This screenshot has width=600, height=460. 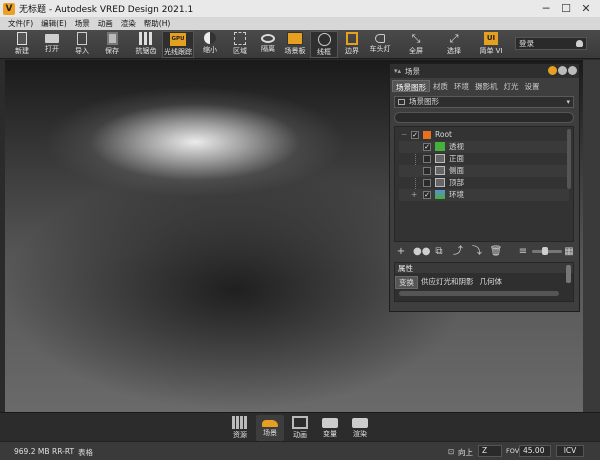 I want to click on ui-icon: UI, so click(x=491, y=38).